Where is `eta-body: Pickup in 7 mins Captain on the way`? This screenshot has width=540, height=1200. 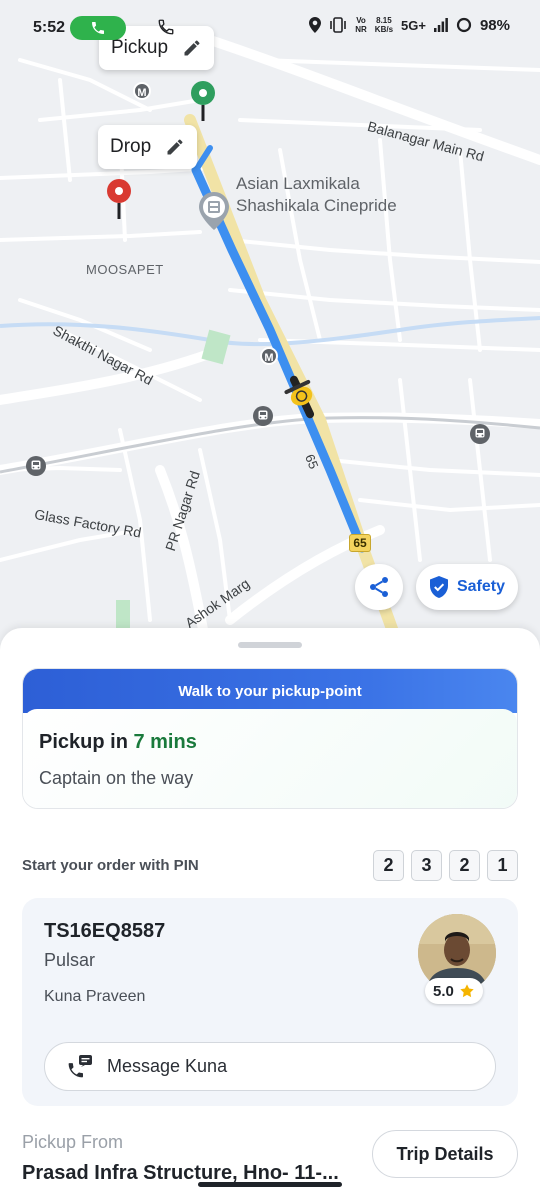 eta-body: Pickup in 7 mins Captain on the way is located at coordinates (270, 758).